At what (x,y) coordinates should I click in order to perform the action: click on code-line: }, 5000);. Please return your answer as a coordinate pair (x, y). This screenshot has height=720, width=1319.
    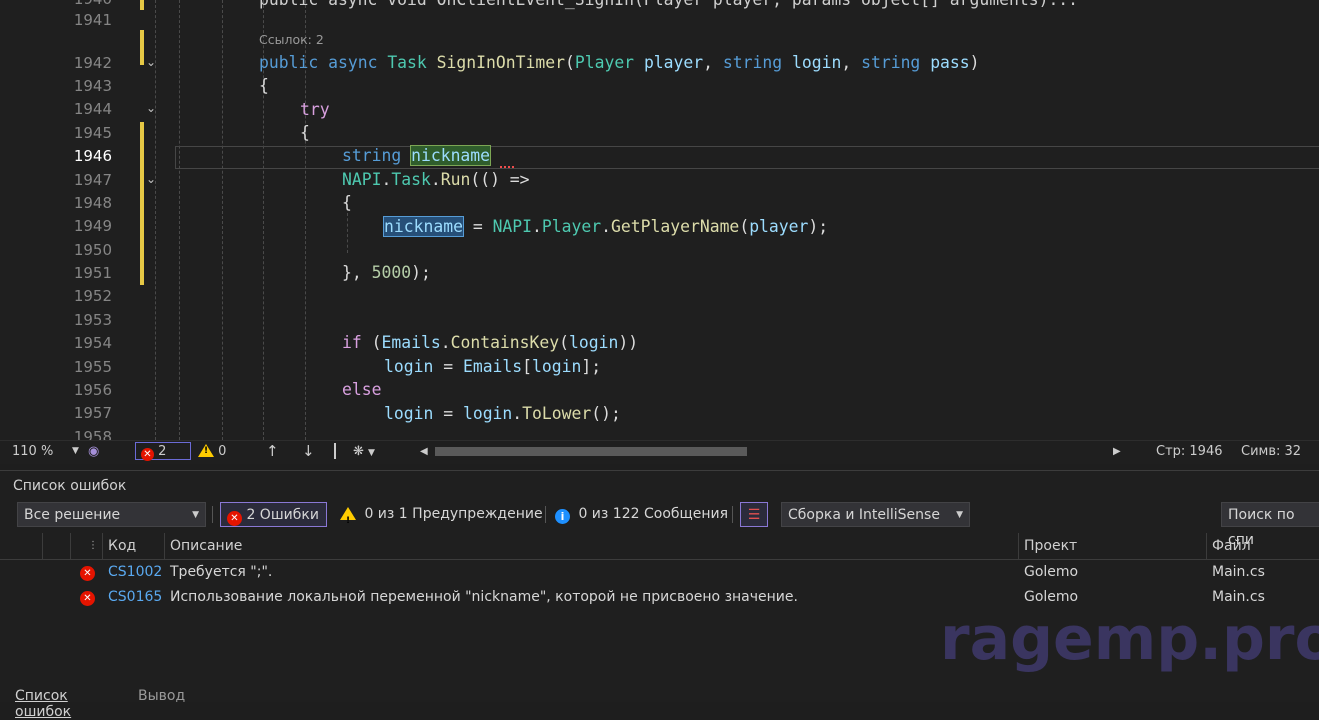
    Looking at the image, I should click on (386, 272).